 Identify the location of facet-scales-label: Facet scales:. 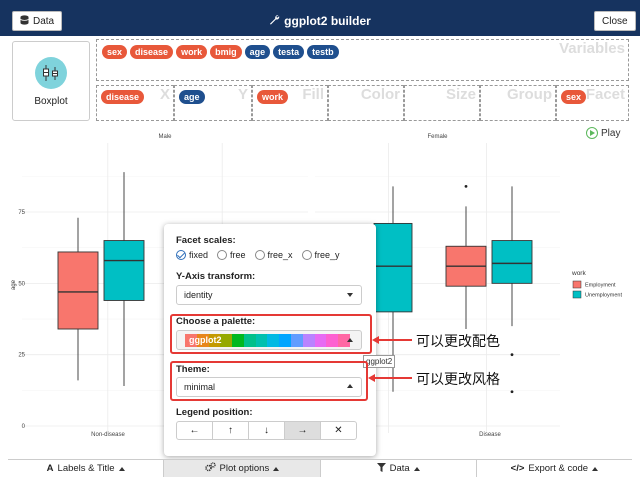
(206, 240).